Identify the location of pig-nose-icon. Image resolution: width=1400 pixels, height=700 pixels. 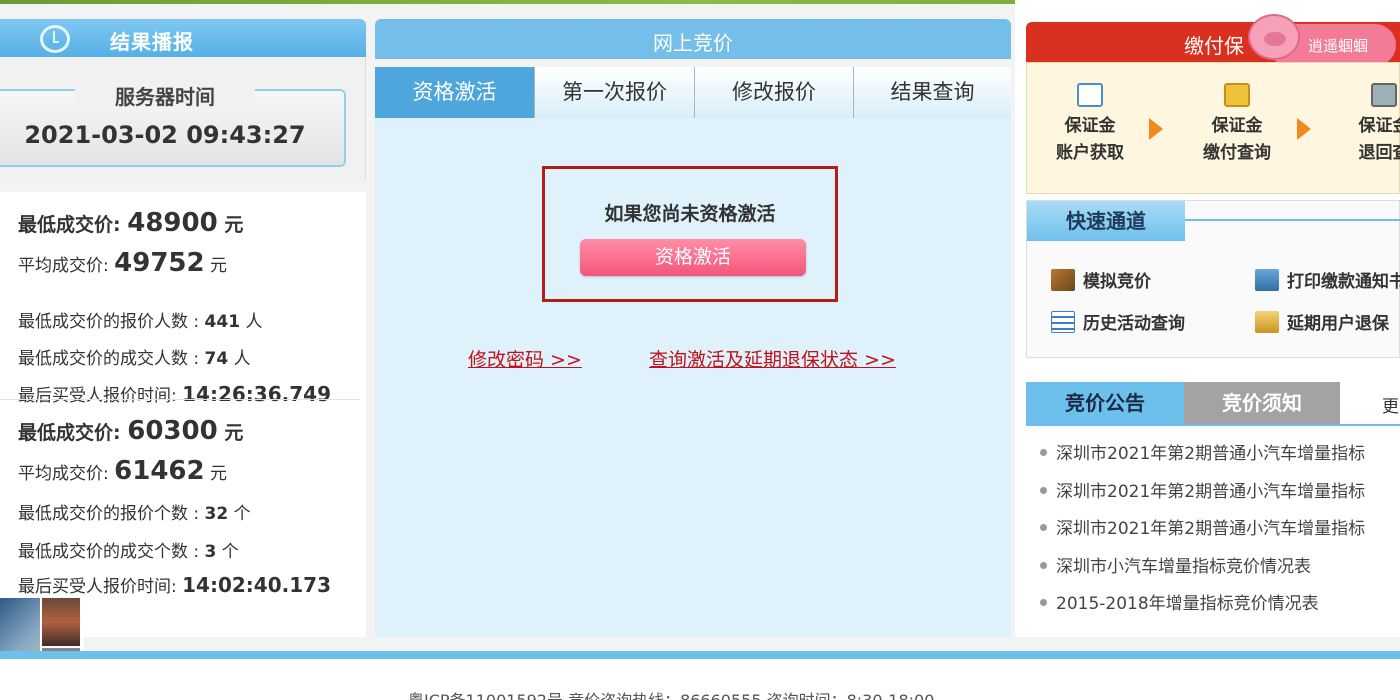
(1275, 39).